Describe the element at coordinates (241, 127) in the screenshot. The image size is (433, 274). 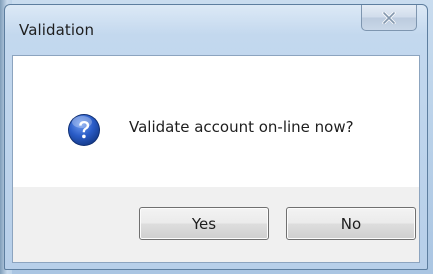
I see `dialog-message: Validate account on-line now?` at that location.